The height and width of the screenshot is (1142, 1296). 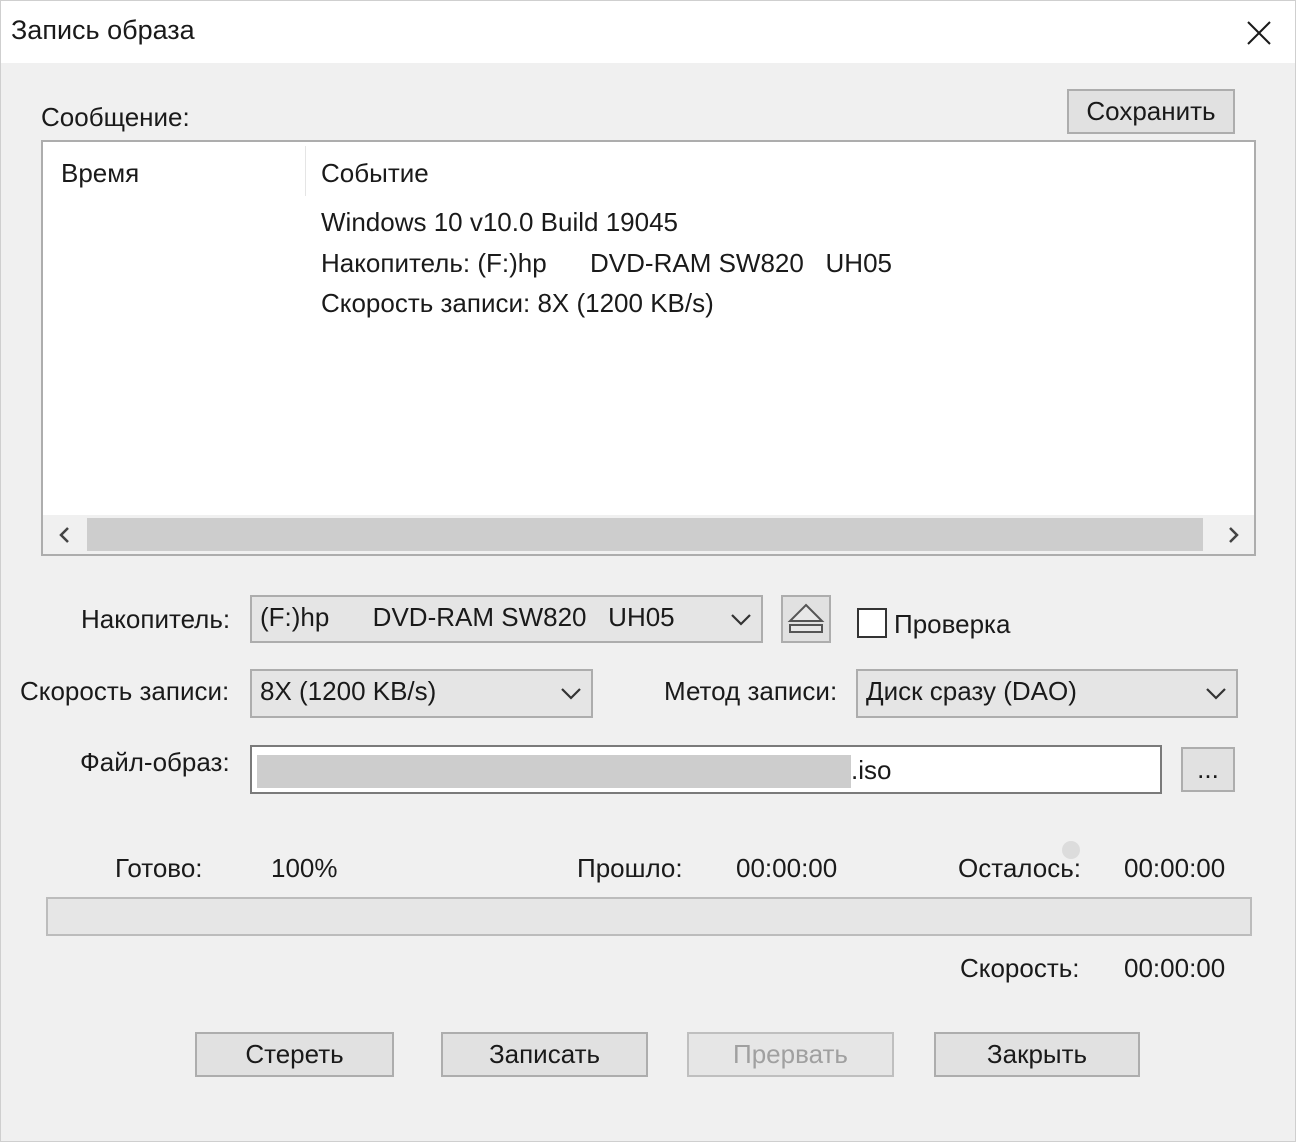 What do you see at coordinates (952, 624) in the screenshot?
I see `verify-label: Проверка` at bounding box center [952, 624].